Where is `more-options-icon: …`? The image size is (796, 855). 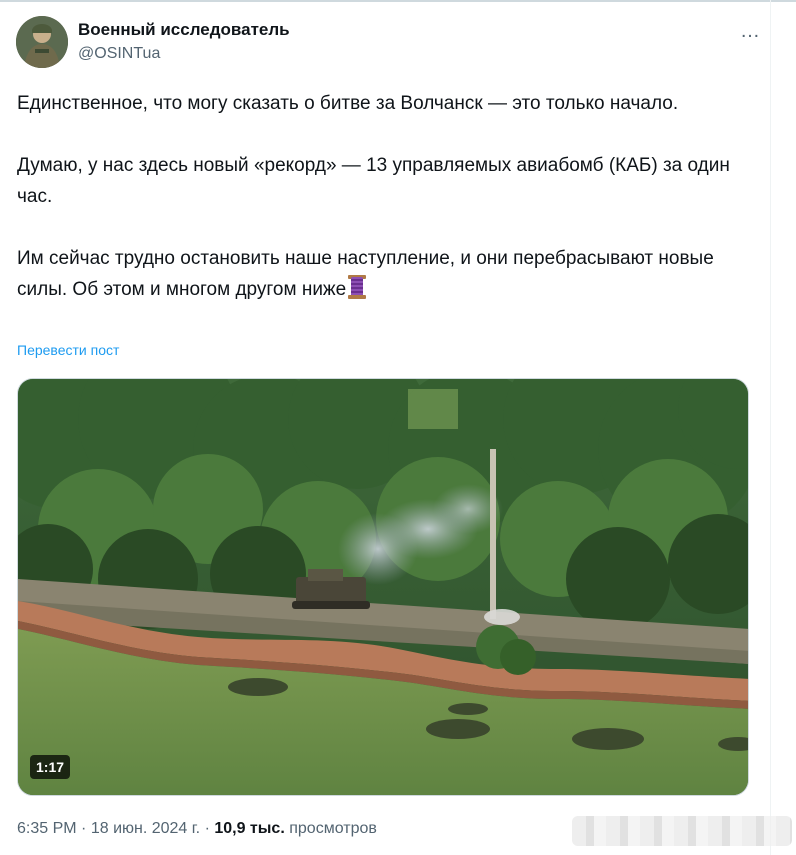
more-options-icon: … is located at coordinates (750, 31).